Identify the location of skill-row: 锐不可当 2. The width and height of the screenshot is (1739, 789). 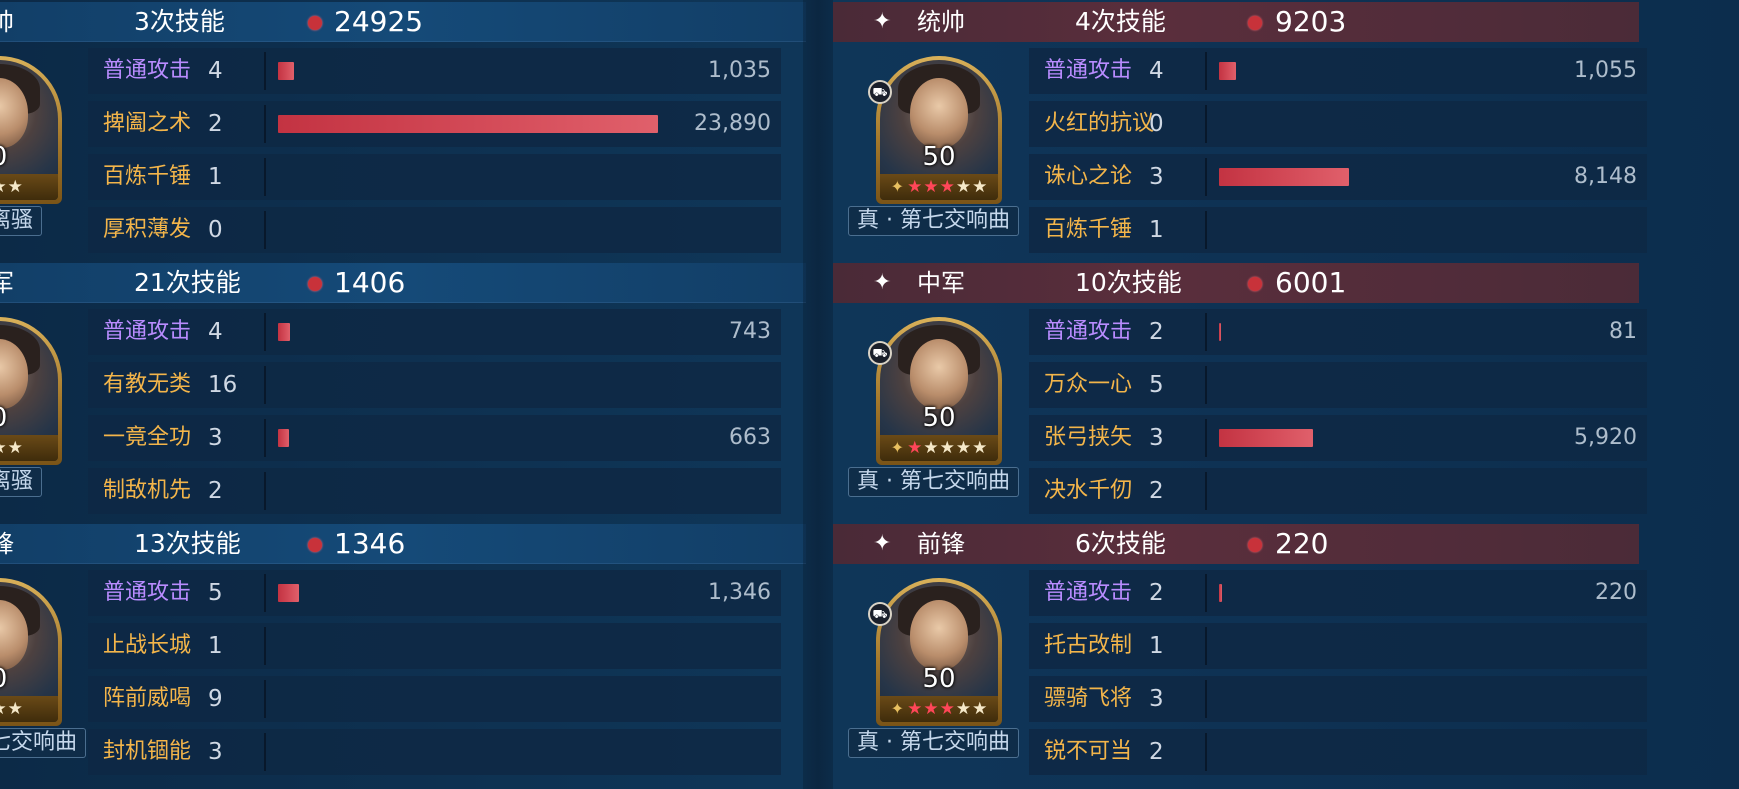
(1338, 752).